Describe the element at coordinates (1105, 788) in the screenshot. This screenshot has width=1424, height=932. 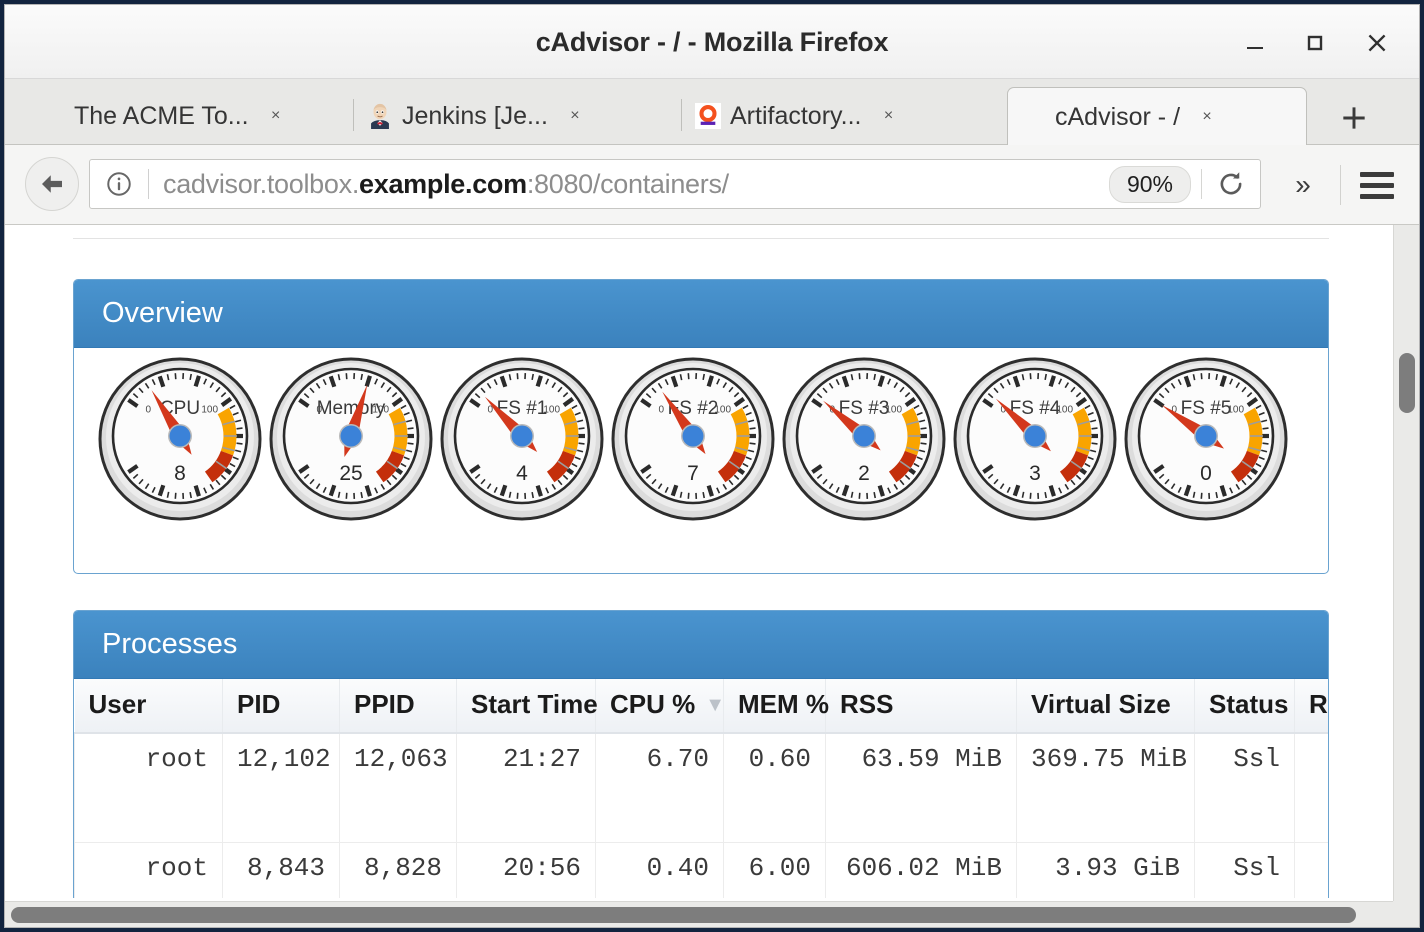
I see `cell-vsize: 369.75 MiB` at that location.